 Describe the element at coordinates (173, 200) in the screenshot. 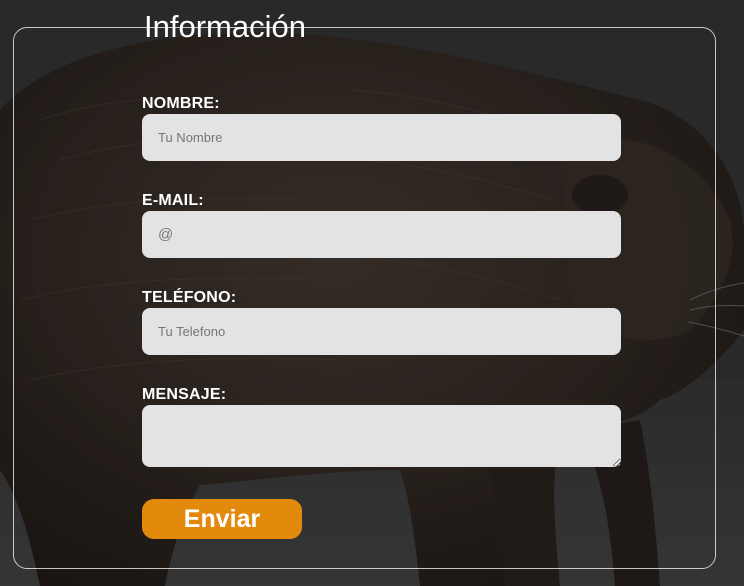

I see `email-label: E-MAIL:` at that location.